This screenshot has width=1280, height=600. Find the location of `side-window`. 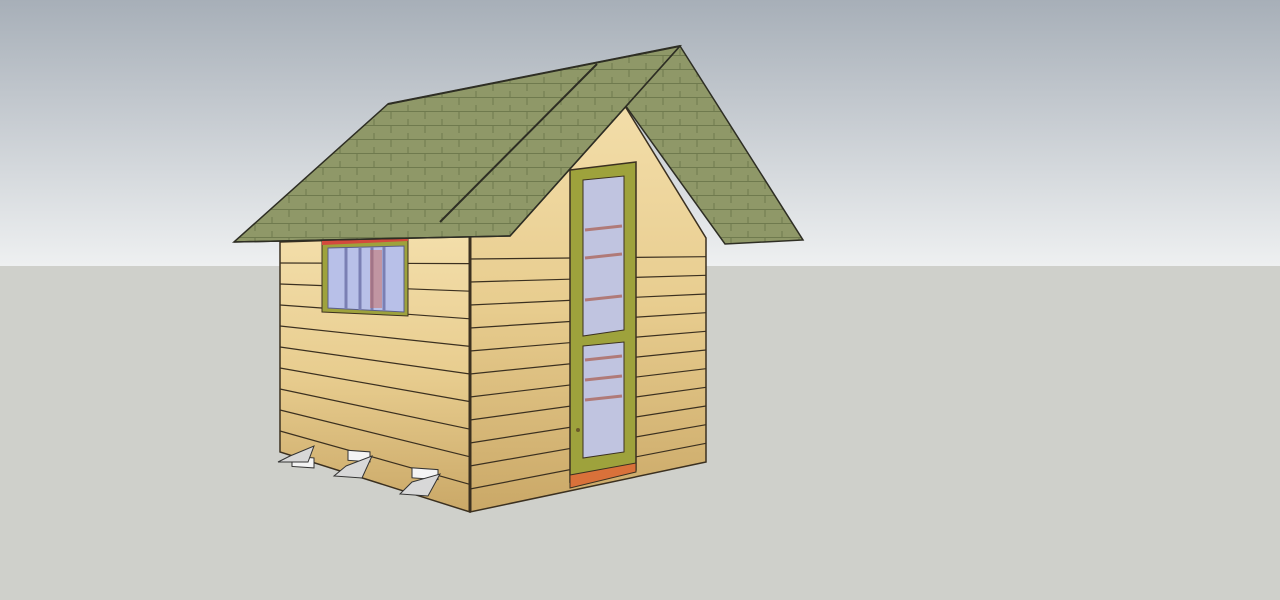

side-window is located at coordinates (365, 276).